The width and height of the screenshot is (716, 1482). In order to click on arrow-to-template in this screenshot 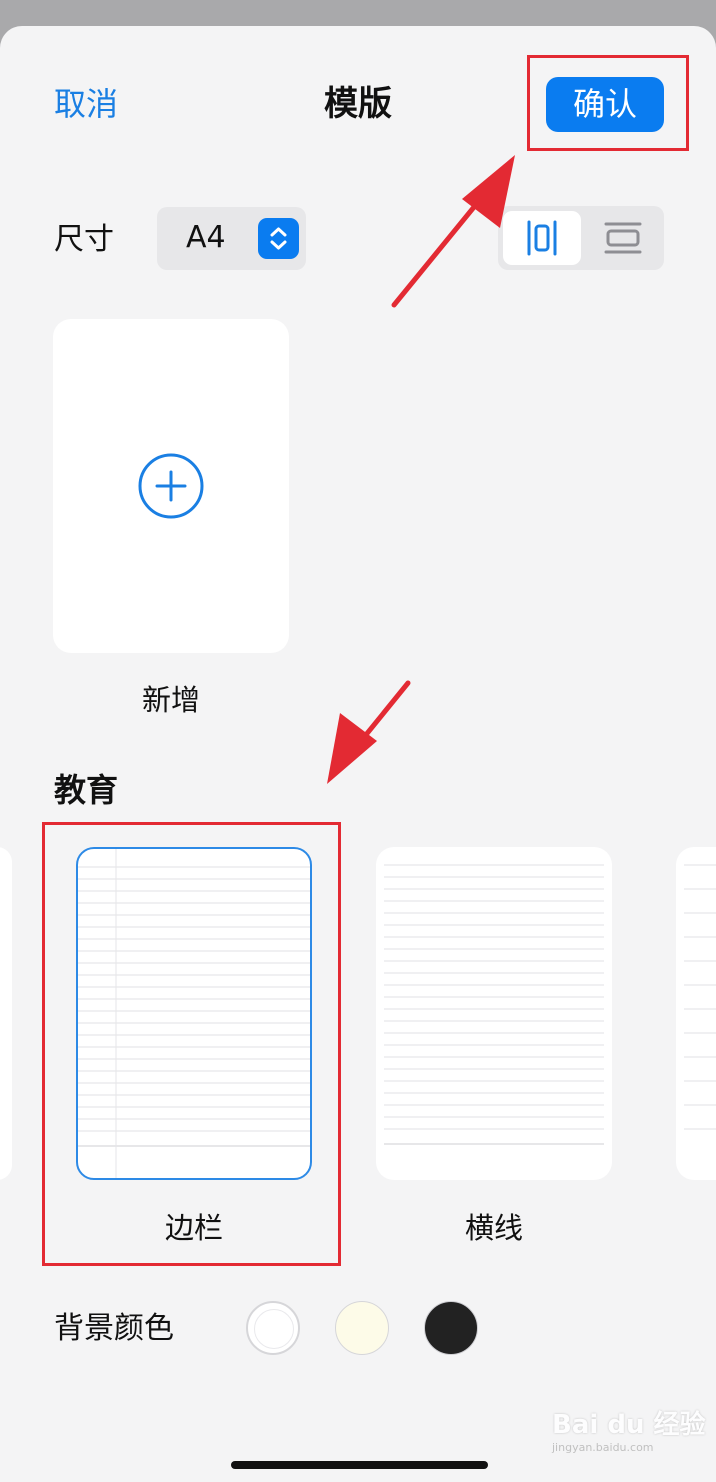, I will do `click(369, 732)`.